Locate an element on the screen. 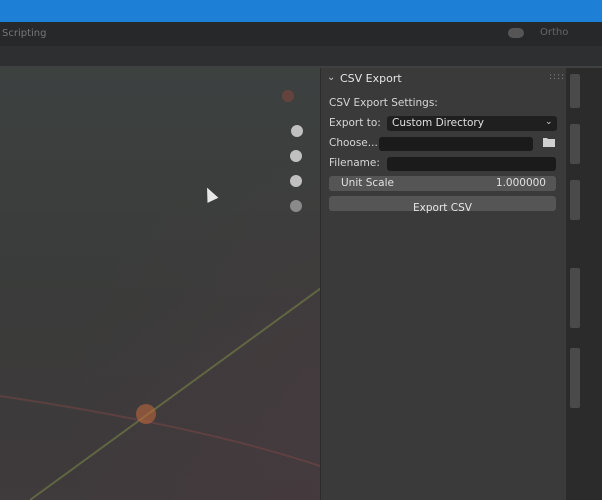  unit-scale-label: Unit Scale is located at coordinates (367, 183).